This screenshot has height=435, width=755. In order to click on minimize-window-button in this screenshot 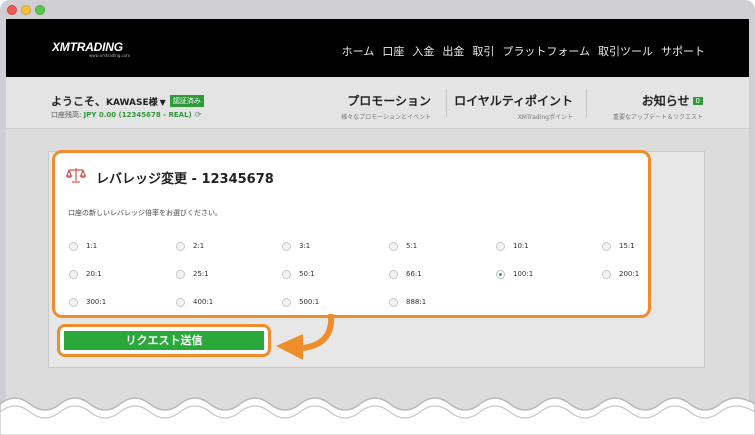, I will do `click(26, 10)`.